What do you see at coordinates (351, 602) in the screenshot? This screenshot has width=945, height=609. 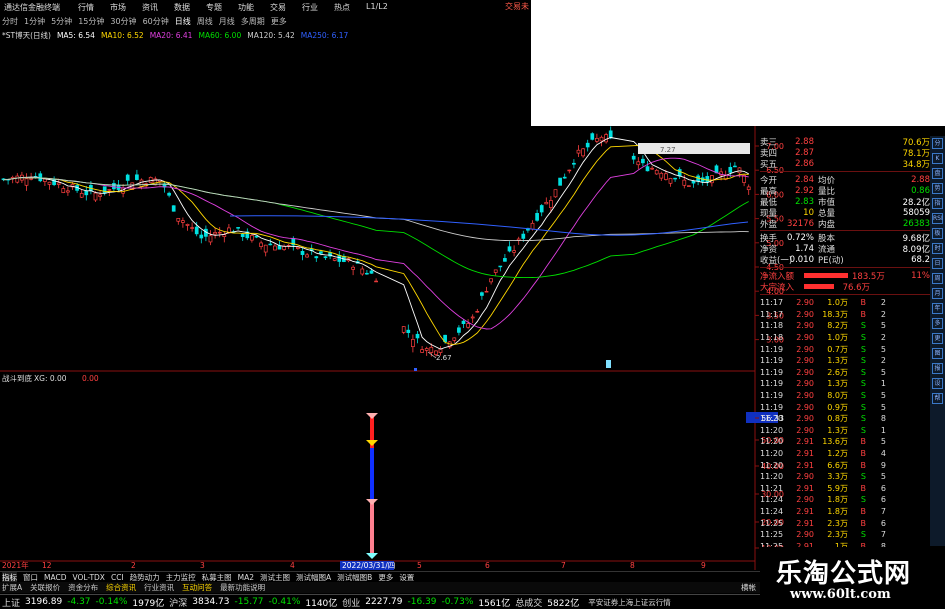 I see `index-label: 创业` at bounding box center [351, 602].